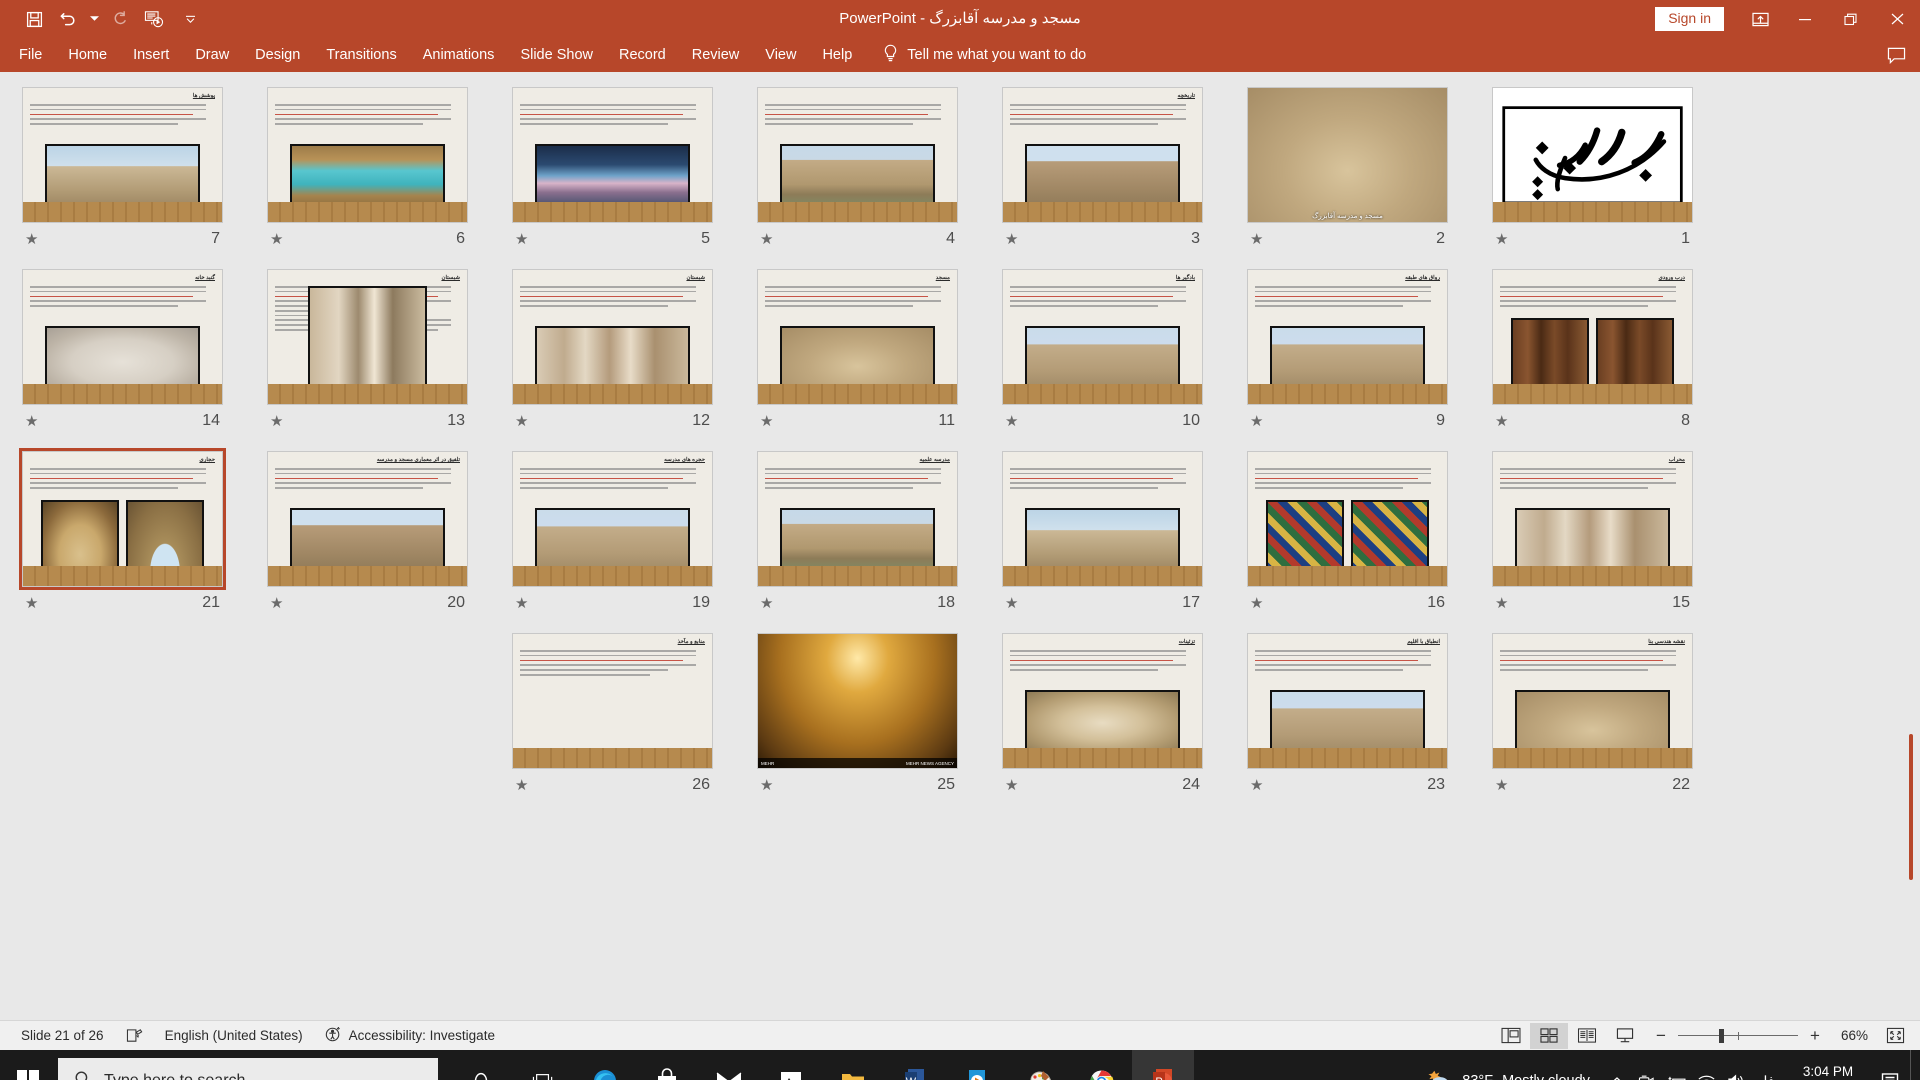 The width and height of the screenshot is (1920, 1080). I want to click on language-indicator: فا, so click(1769, 1065).